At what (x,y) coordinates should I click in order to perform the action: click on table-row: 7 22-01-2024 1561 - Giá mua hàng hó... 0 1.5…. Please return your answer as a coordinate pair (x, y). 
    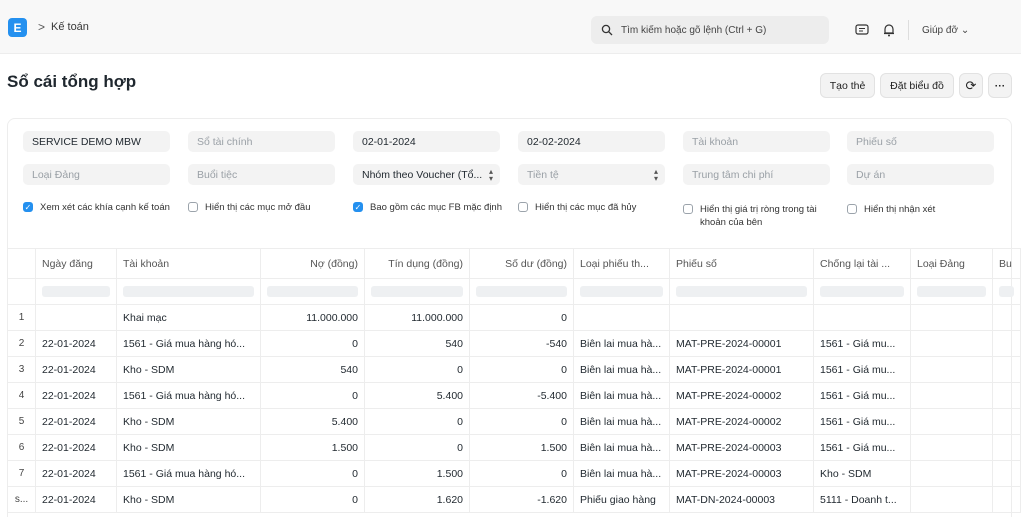
    Looking at the image, I should click on (514, 474).